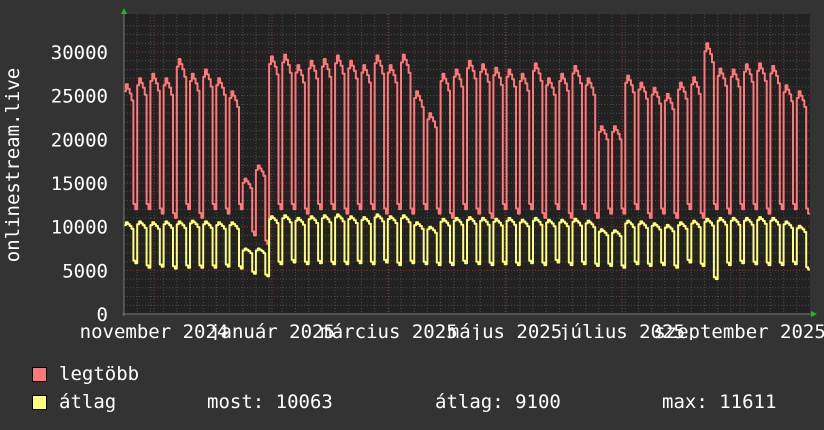  Describe the element at coordinates (814, 314) in the screenshot. I see `x-axis-arrow-icon` at that location.